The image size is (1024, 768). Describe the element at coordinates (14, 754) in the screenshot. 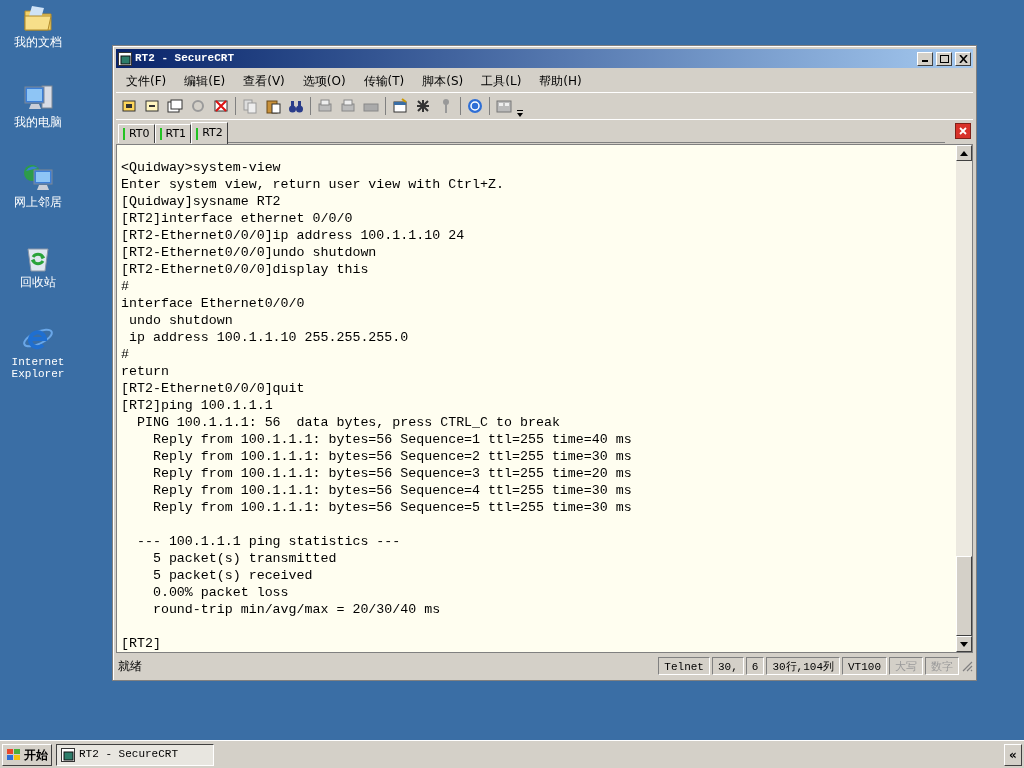

I see `windows-logo-icon` at that location.